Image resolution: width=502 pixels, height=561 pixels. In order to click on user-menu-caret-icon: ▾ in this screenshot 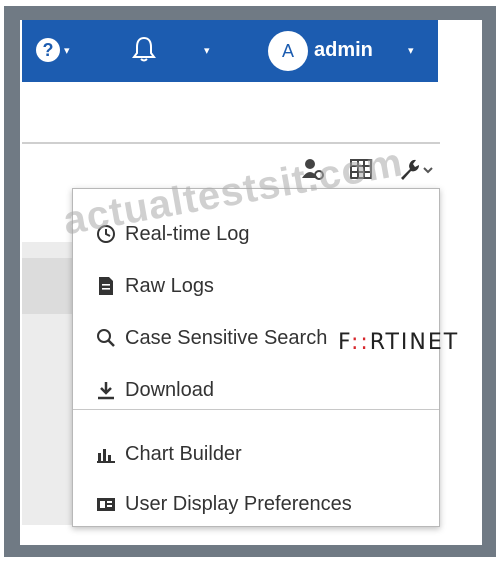, I will do `click(411, 50)`.